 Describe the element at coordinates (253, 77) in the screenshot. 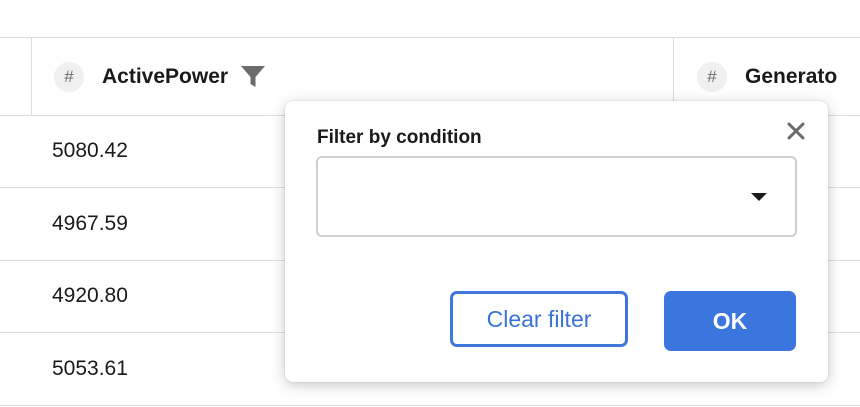

I see `filter-icon` at that location.